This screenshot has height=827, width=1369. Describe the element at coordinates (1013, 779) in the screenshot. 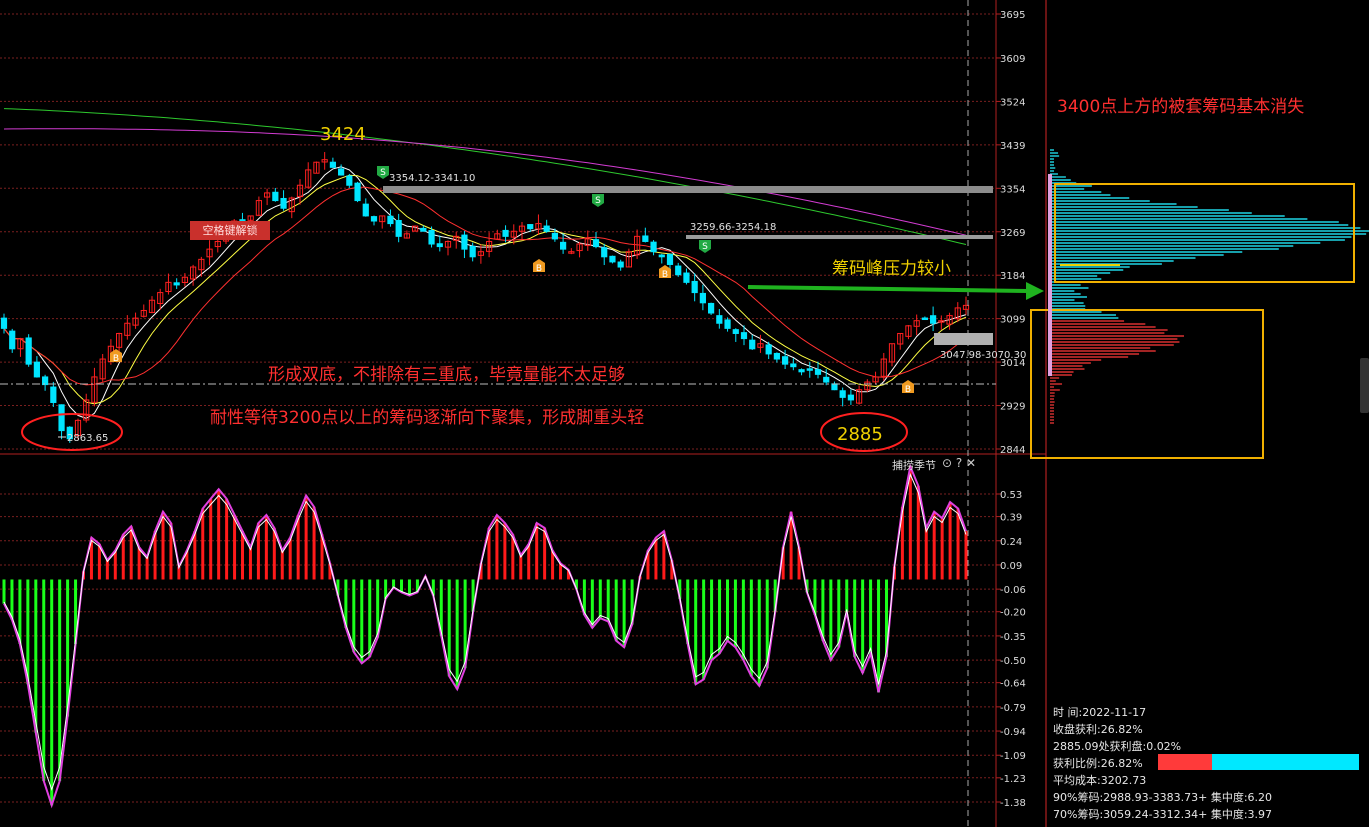

I see `indicator-tick-label: -1.23` at that location.